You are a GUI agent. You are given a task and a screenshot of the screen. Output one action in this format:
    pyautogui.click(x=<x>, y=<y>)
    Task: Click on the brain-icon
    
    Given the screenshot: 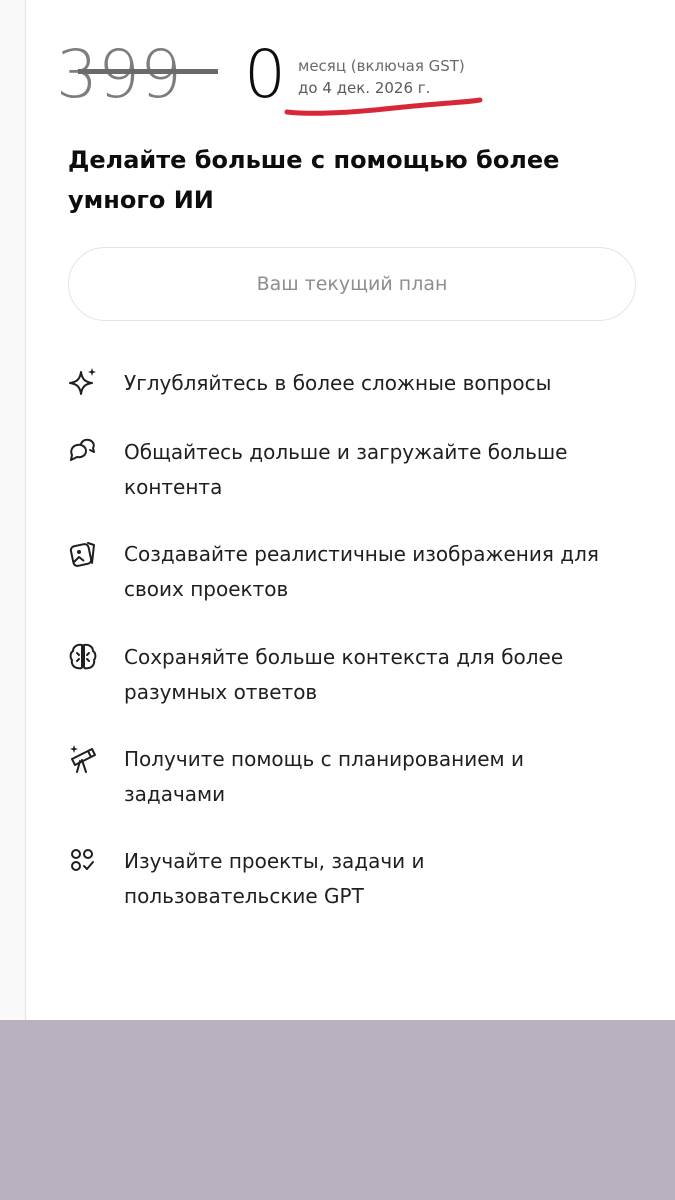 What is the action you would take?
    pyautogui.click(x=83, y=657)
    